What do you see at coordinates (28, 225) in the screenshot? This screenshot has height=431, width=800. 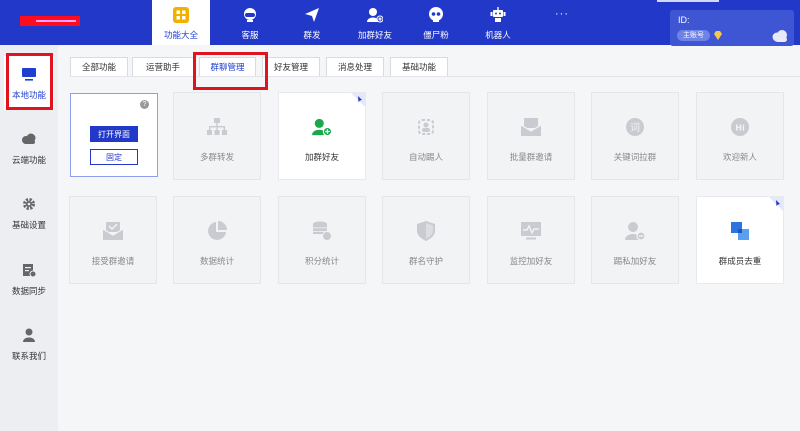 I see `sidebar-label: 基础设置` at bounding box center [28, 225].